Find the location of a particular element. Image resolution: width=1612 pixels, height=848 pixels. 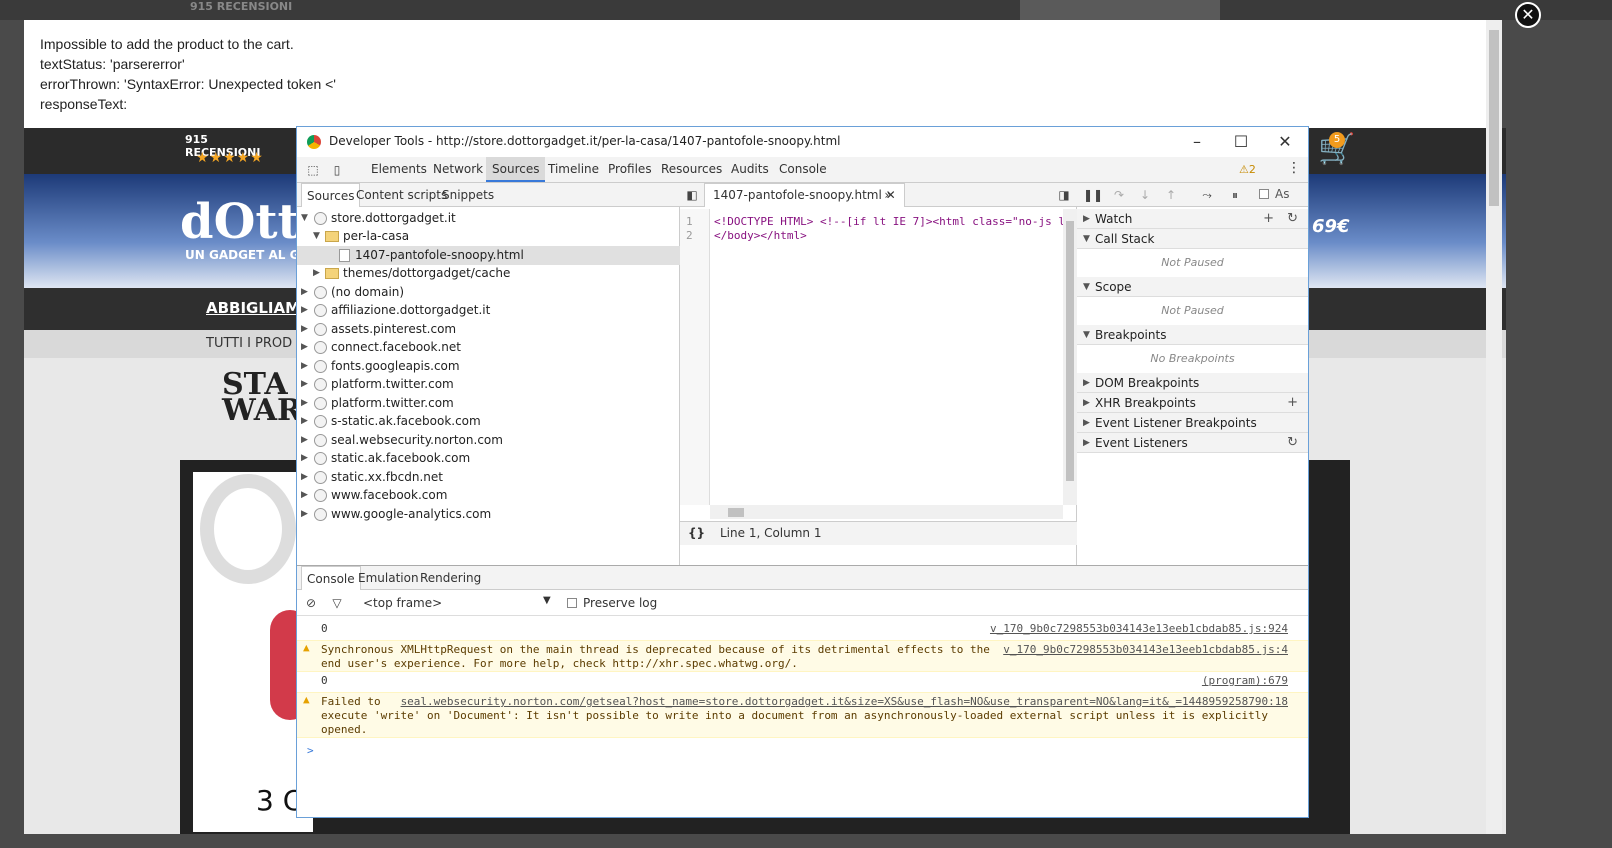

tab-network: Network is located at coordinates (458, 169).